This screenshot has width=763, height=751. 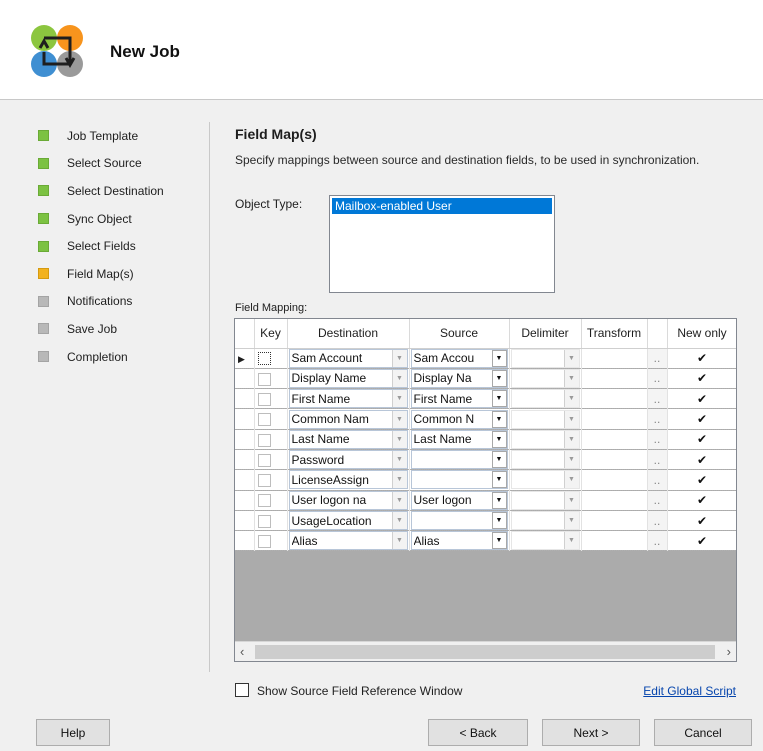 I want to click on destination-cell: Last Name ▼, so click(x=348, y=439).